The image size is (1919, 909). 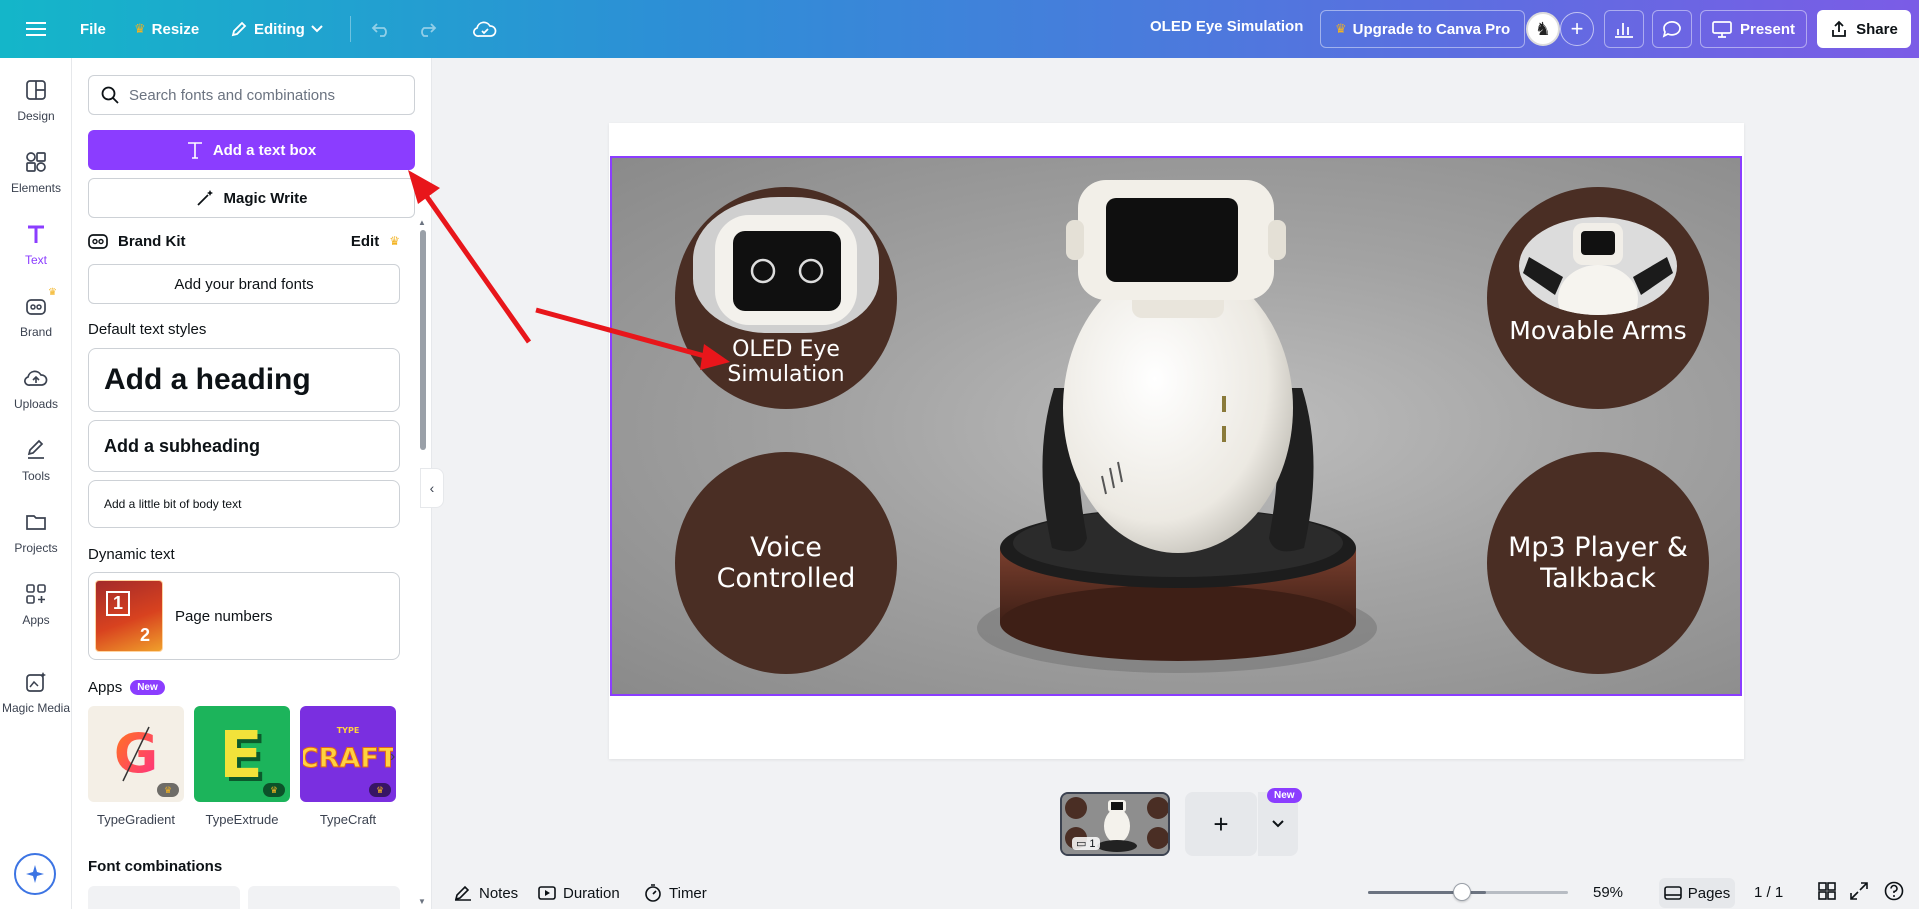 What do you see at coordinates (1608, 892) in the screenshot?
I see `zoom-level: 59%` at bounding box center [1608, 892].